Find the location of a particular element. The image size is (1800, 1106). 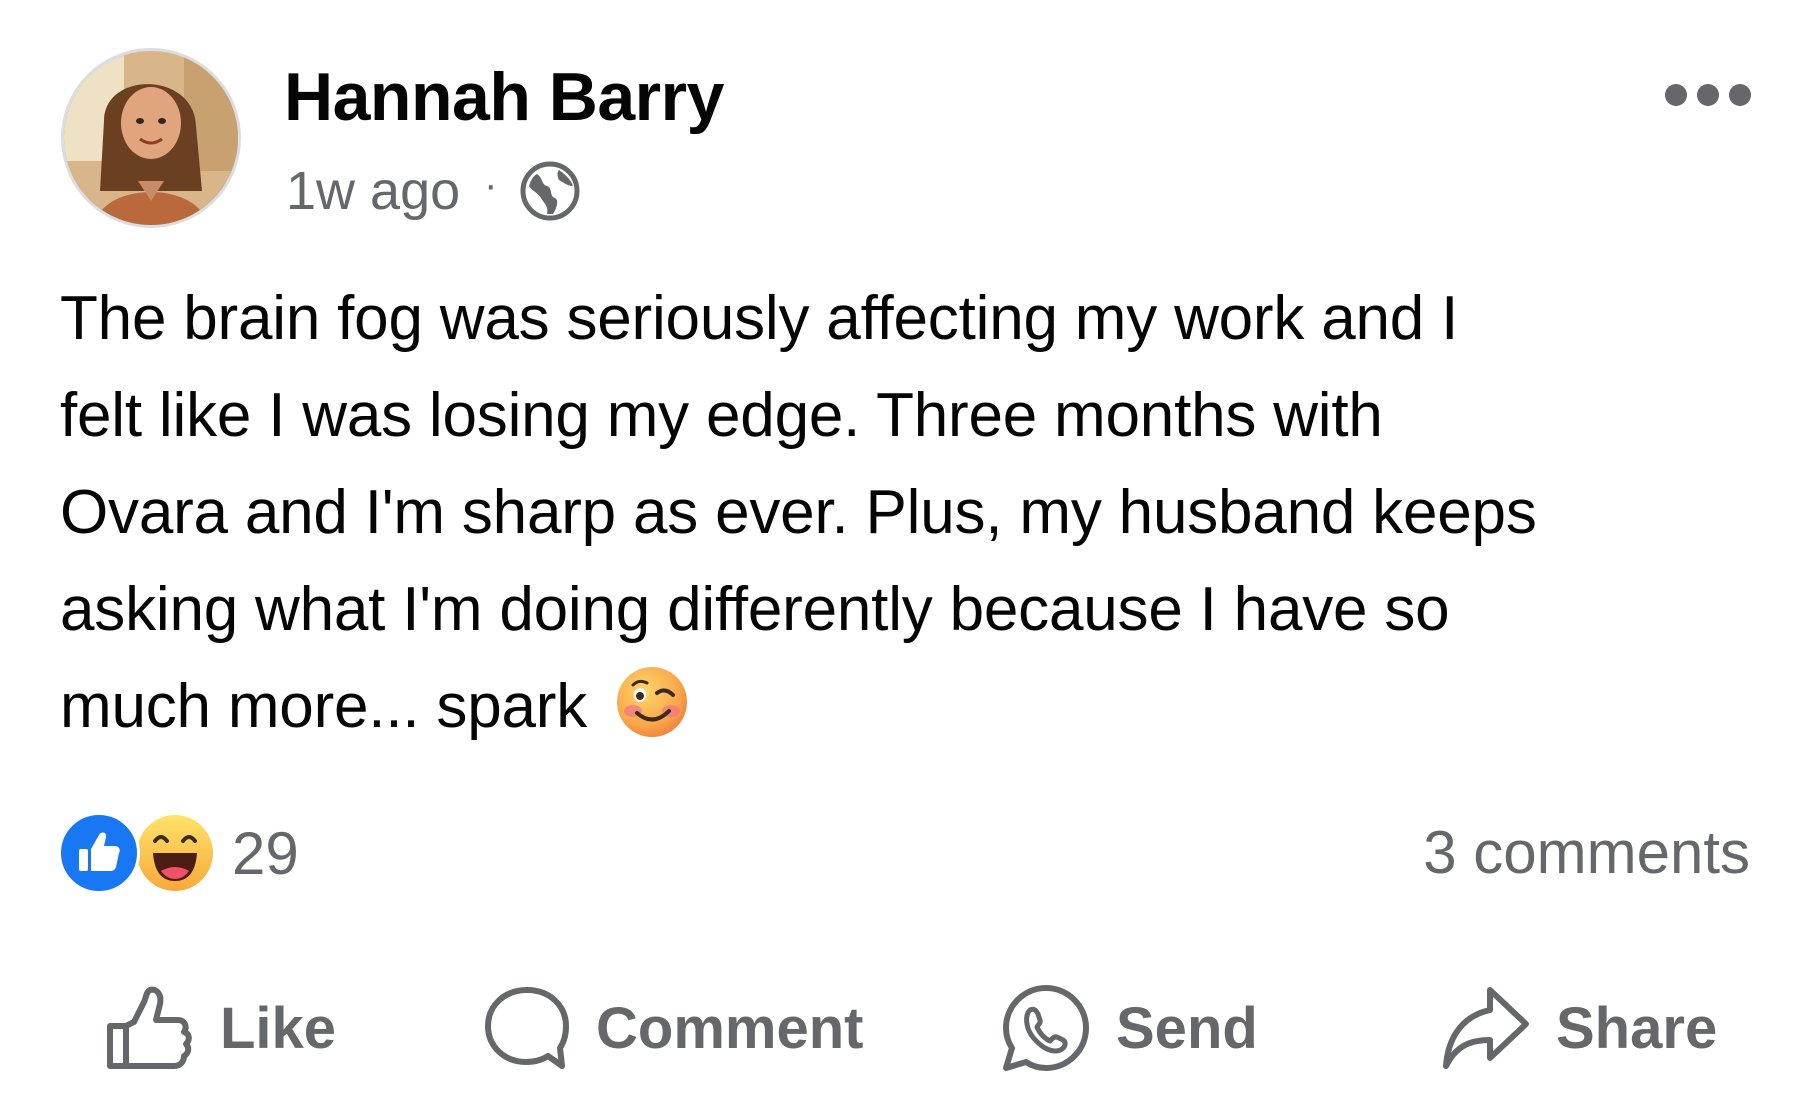

globe-icon is located at coordinates (550, 191).